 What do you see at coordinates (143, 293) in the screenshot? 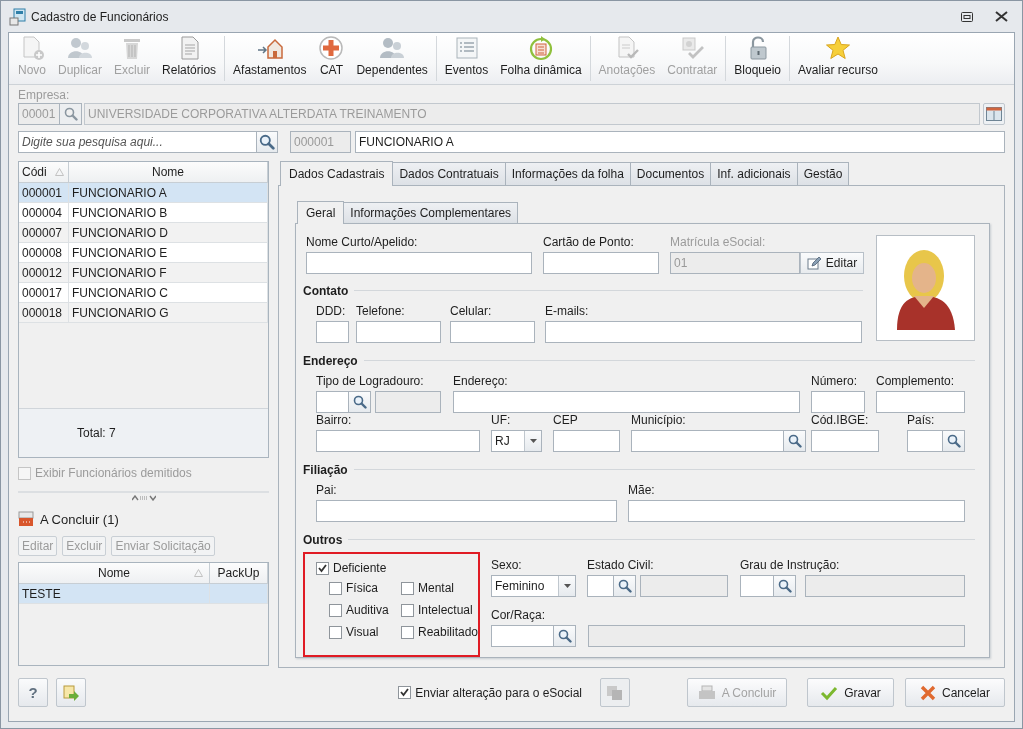
I see `table-row: 000017 FUNCIONARIO C` at bounding box center [143, 293].